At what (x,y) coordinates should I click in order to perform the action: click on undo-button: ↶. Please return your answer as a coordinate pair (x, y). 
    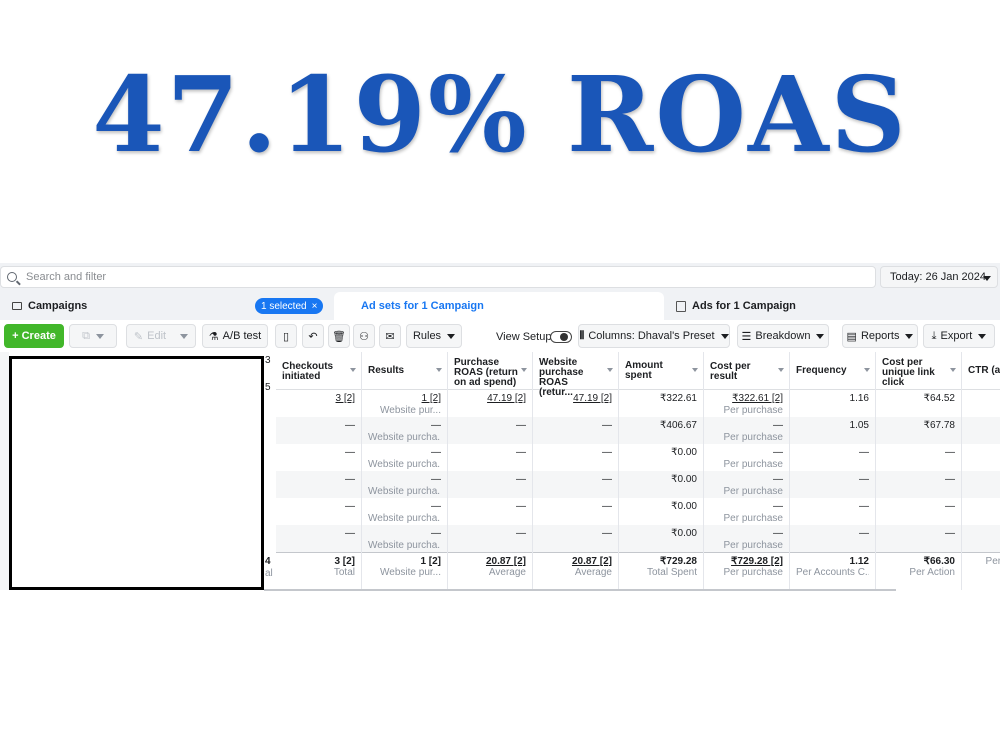
    Looking at the image, I should click on (313, 336).